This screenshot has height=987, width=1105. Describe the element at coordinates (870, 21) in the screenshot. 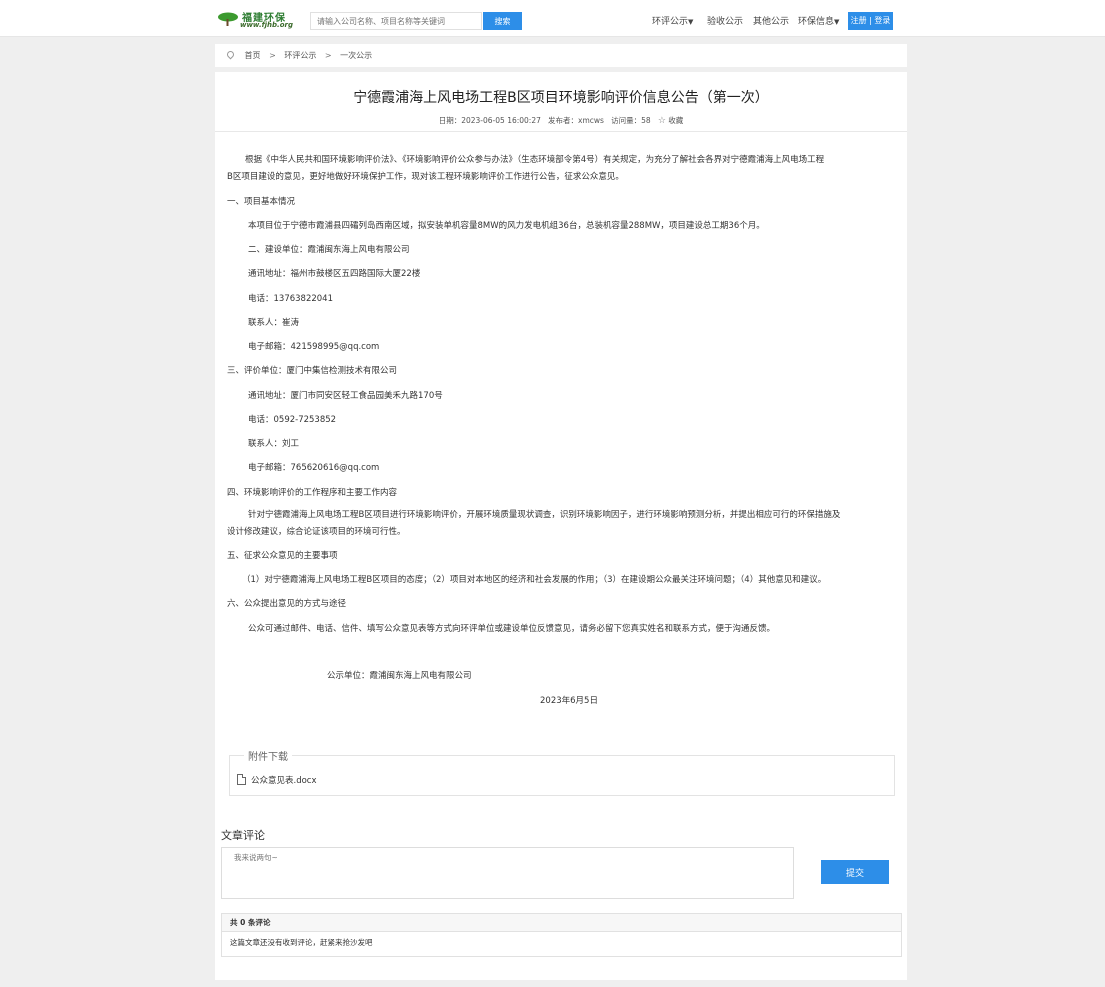

I see `auth-buttons: 注册 | 登录` at that location.